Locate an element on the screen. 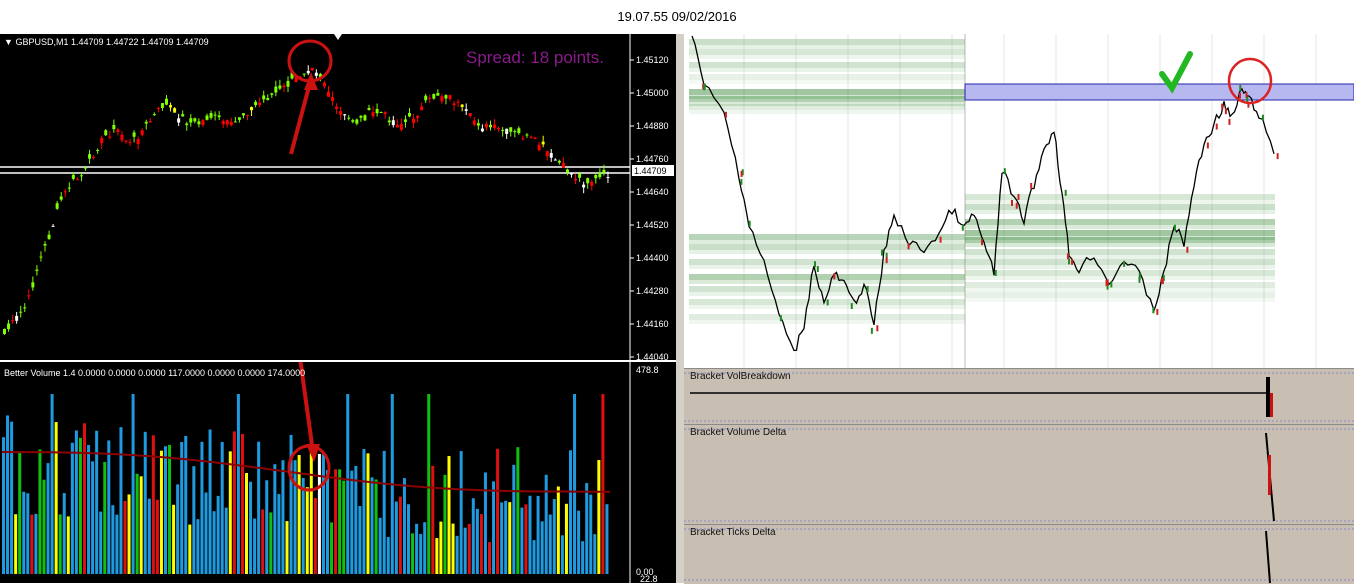 This screenshot has height=584, width=1354. indicator-volume-delta: Bracket Volume Delta is located at coordinates (1019, 474).